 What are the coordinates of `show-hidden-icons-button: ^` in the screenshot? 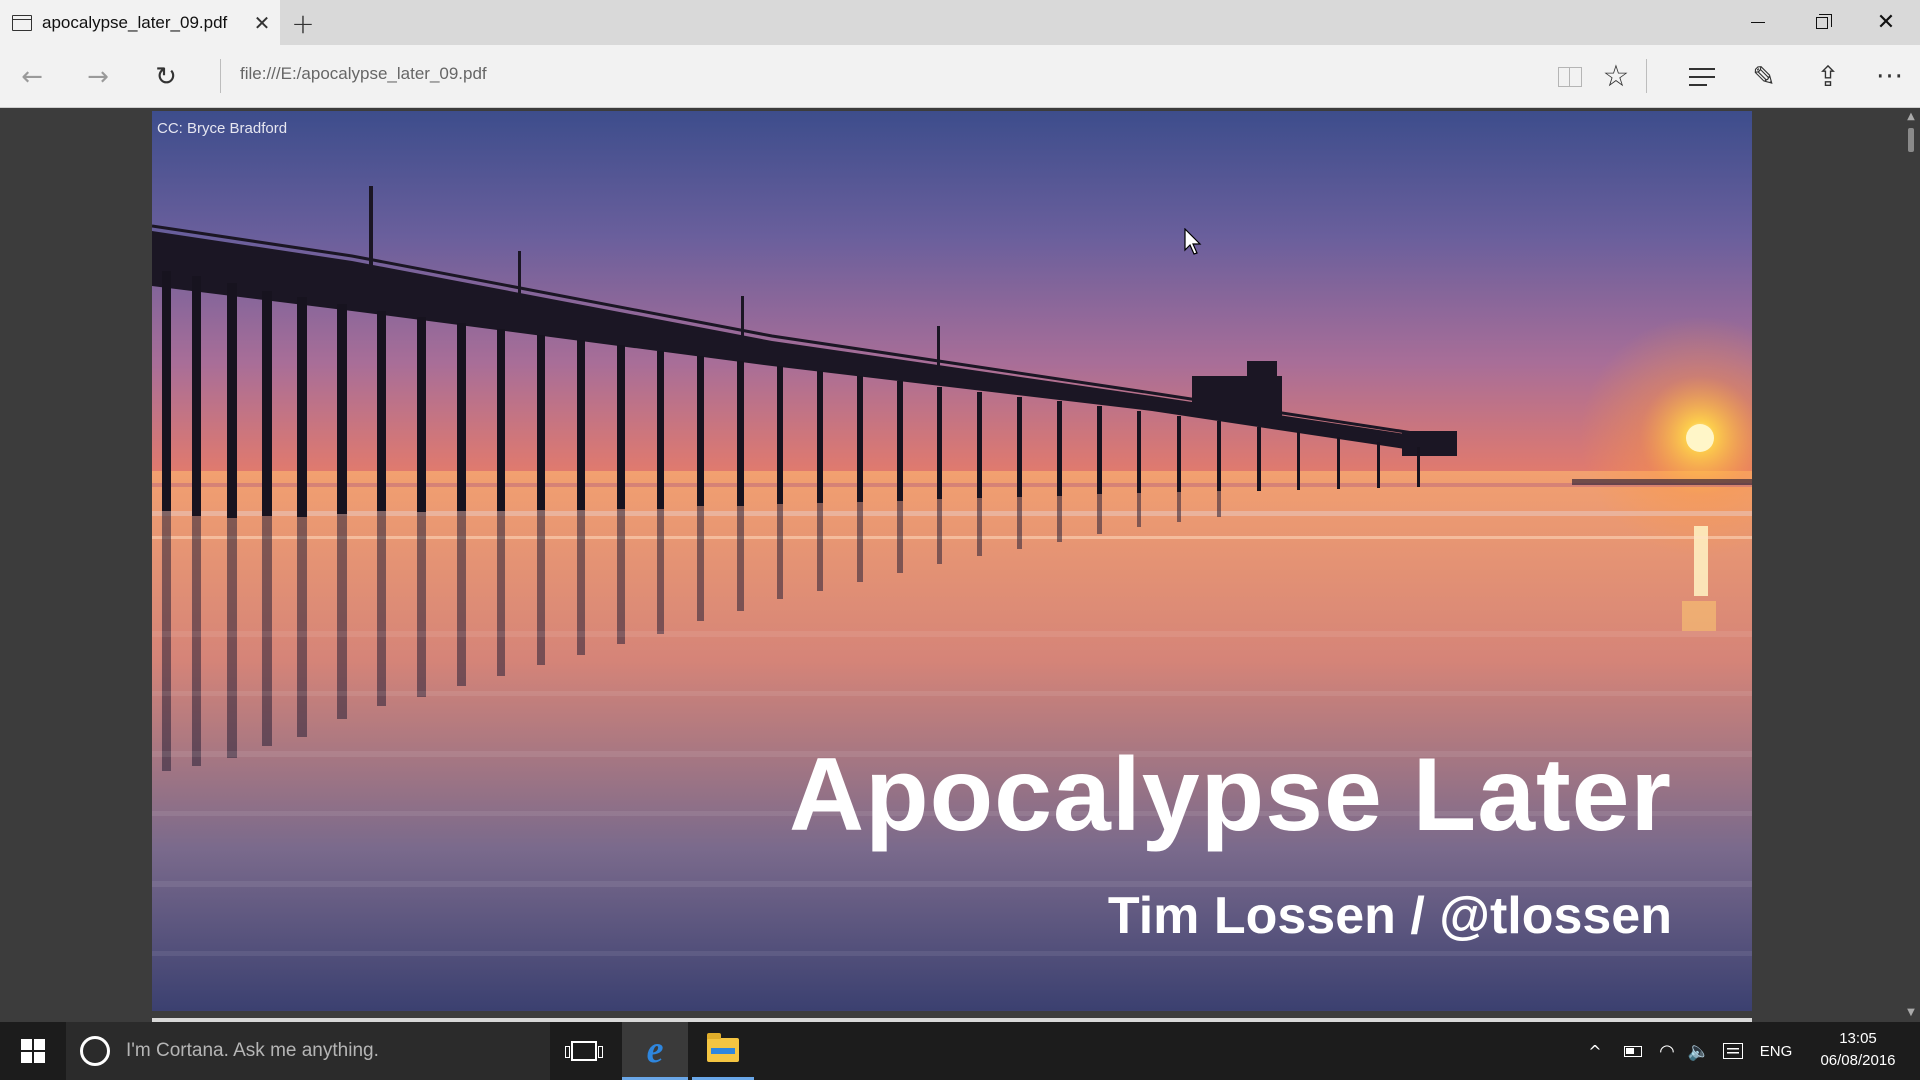 It's located at (1595, 1051).